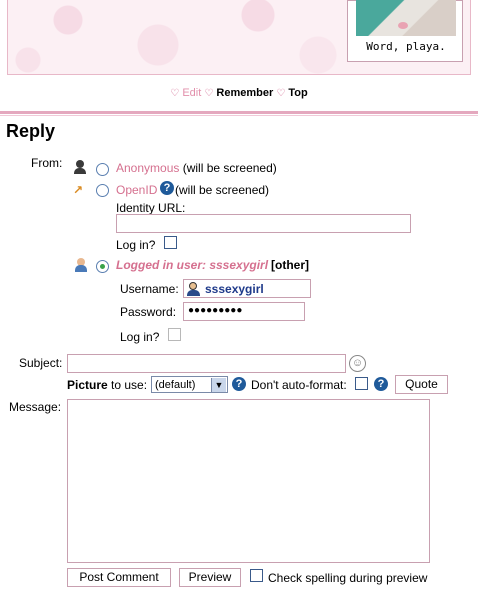 The image size is (478, 592). What do you see at coordinates (119, 577) in the screenshot?
I see `post-comment-button: Post Comment` at bounding box center [119, 577].